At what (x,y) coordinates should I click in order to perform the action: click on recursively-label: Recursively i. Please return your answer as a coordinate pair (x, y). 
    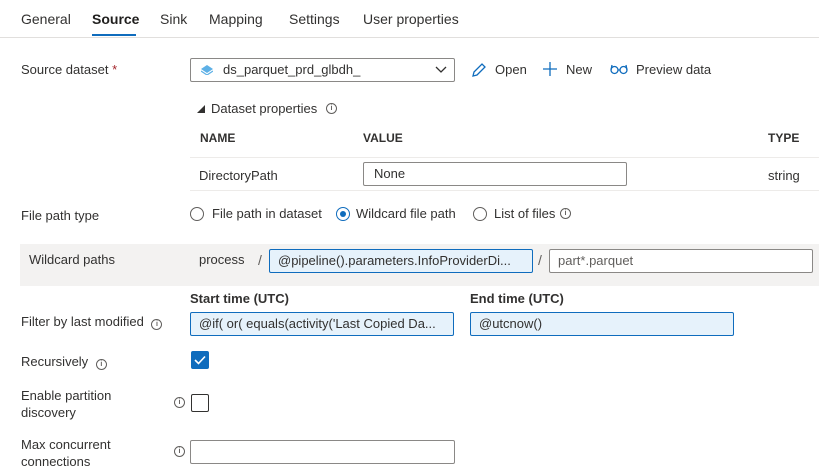
    Looking at the image, I should click on (64, 362).